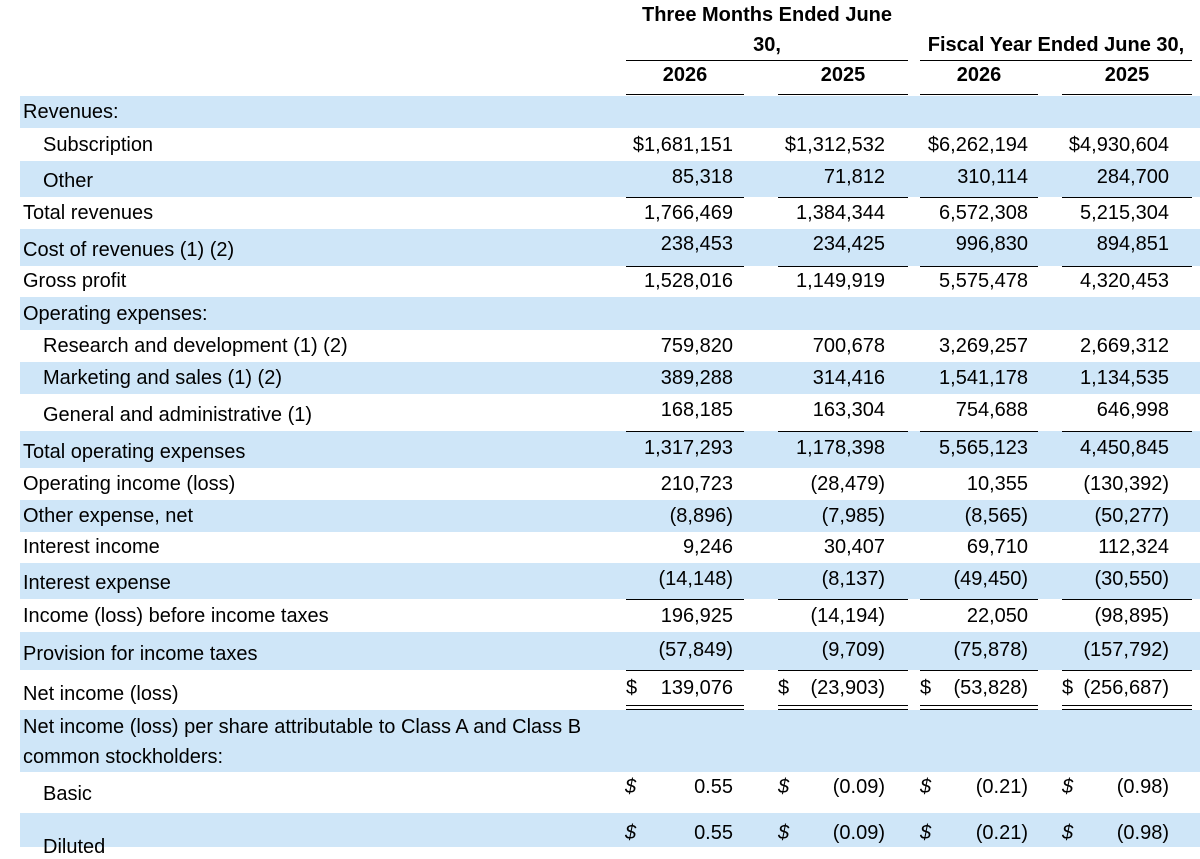 This screenshot has width=1200, height=859. Describe the element at coordinates (1127, 75) in the screenshot. I see `year-header-fy-2025: 2025` at that location.